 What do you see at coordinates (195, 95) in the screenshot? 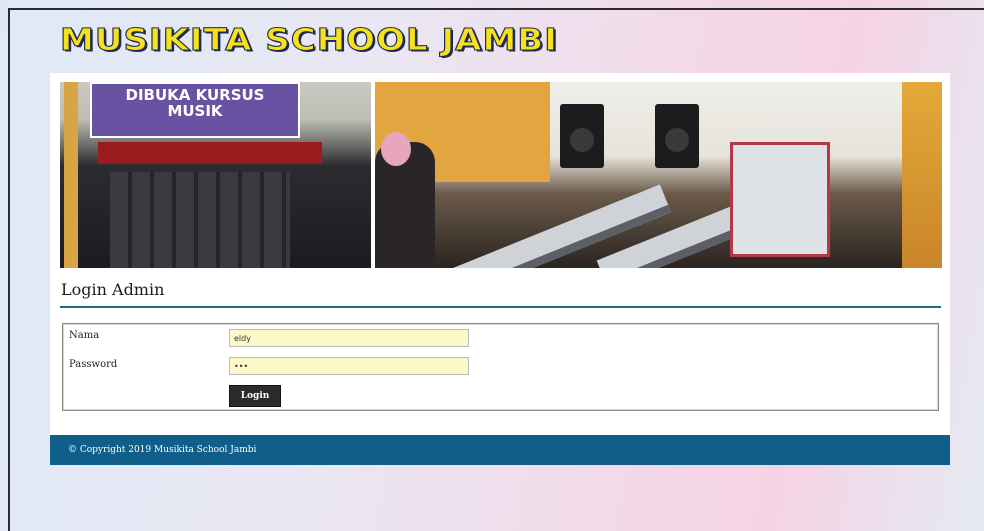
I see `sign-line-1: DIBUKA KURSUS` at bounding box center [195, 95].